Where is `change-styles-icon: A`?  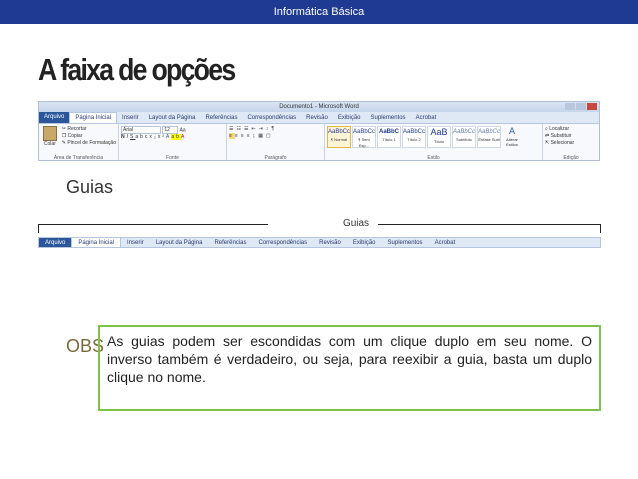
change-styles-icon: A is located at coordinates (511, 131).